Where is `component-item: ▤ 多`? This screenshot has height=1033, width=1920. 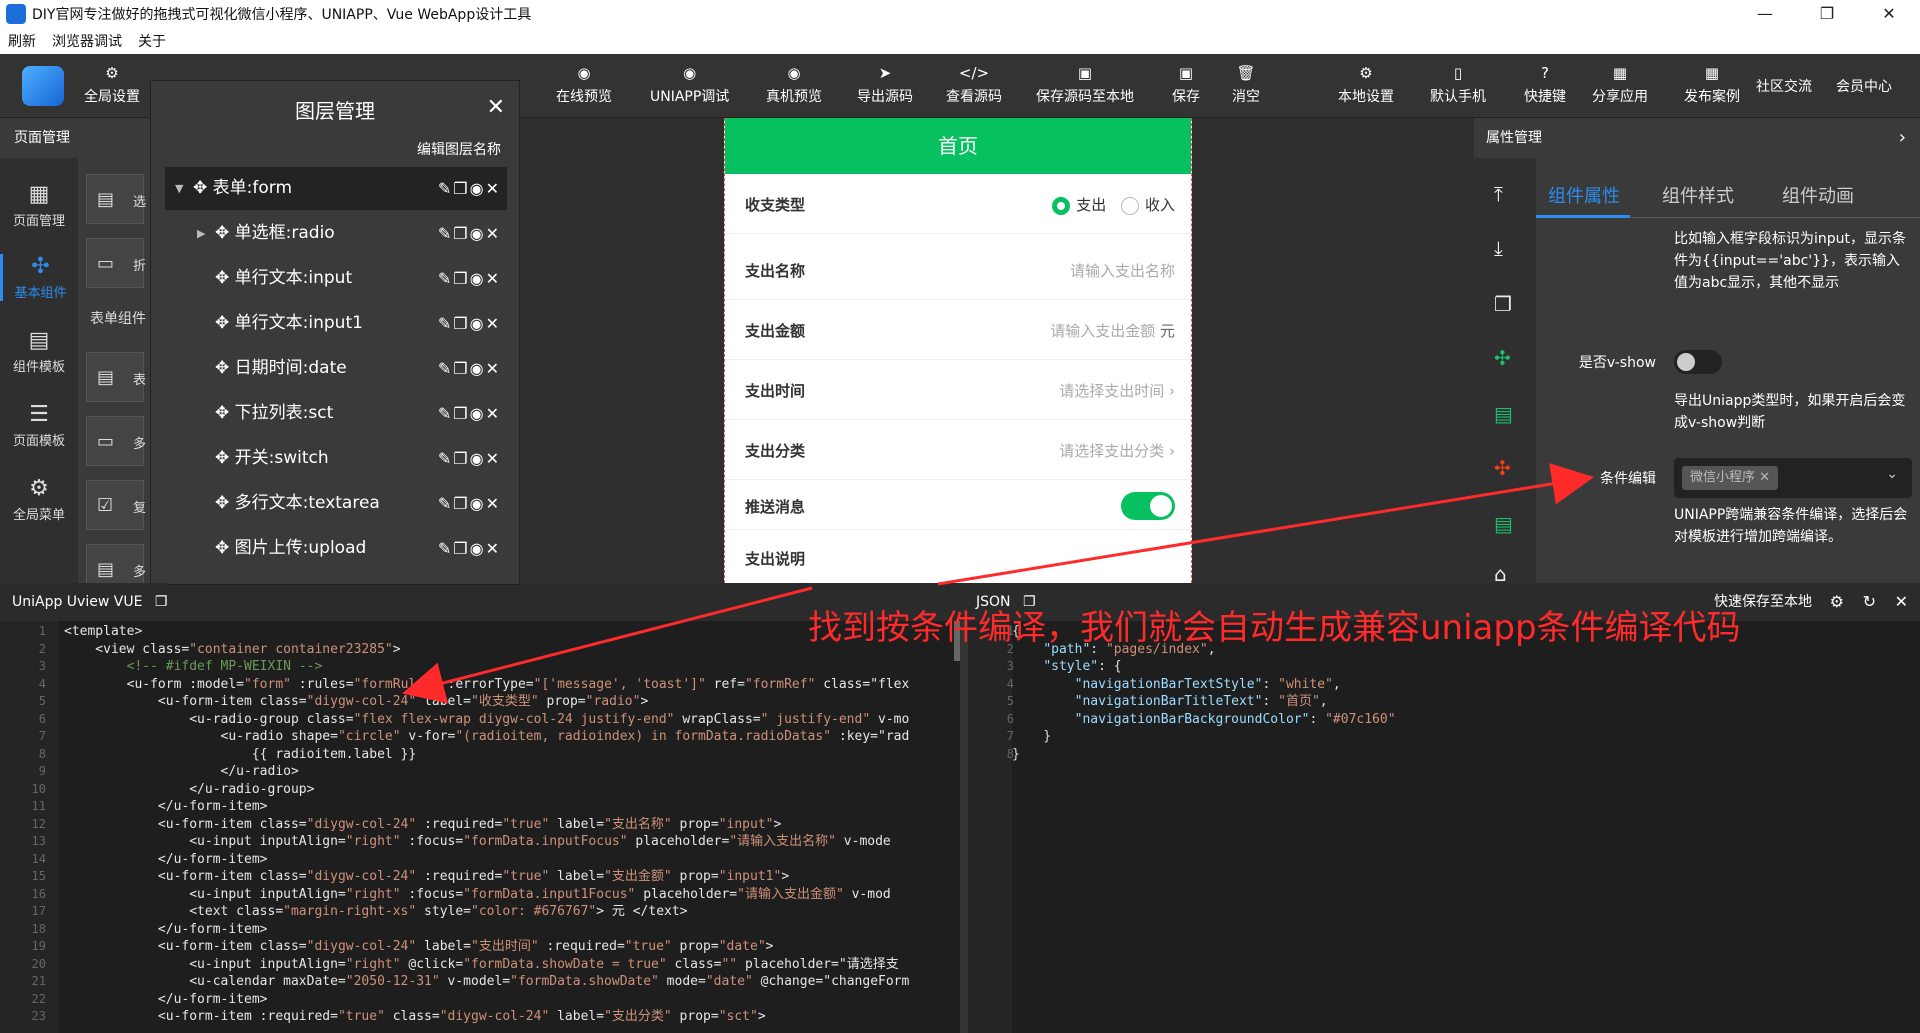 component-item: ▤ 多 is located at coordinates (116, 563).